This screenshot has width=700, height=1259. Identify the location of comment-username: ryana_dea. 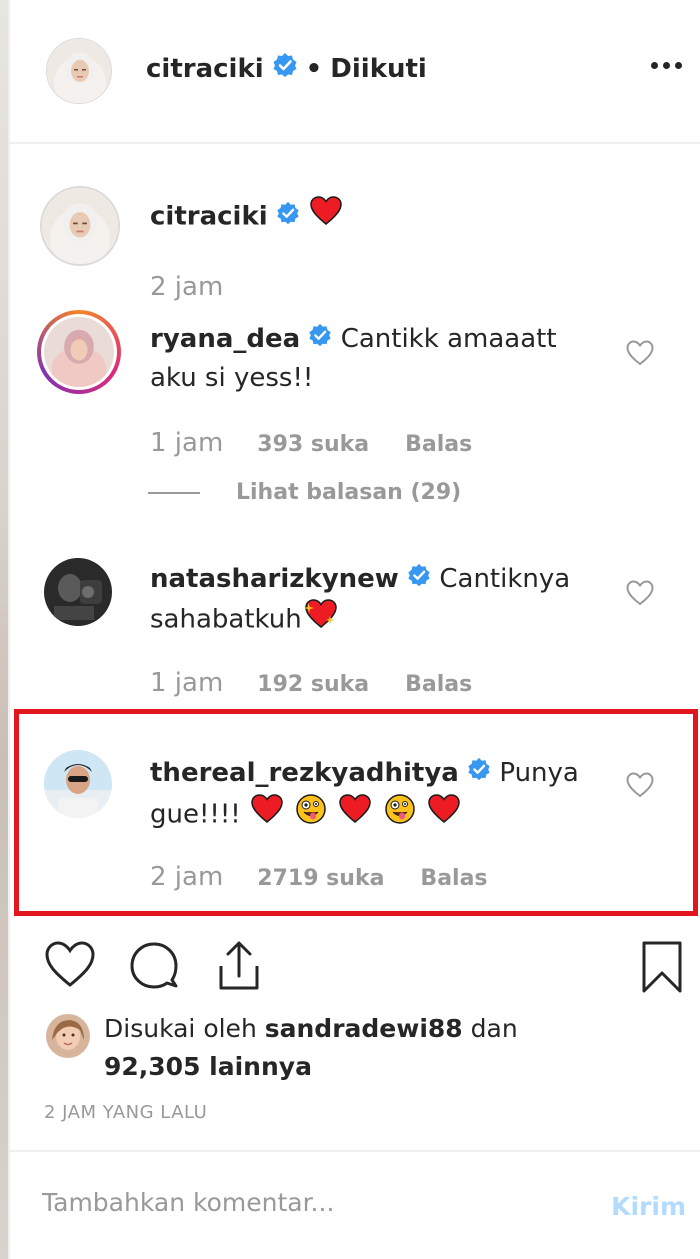
(225, 339).